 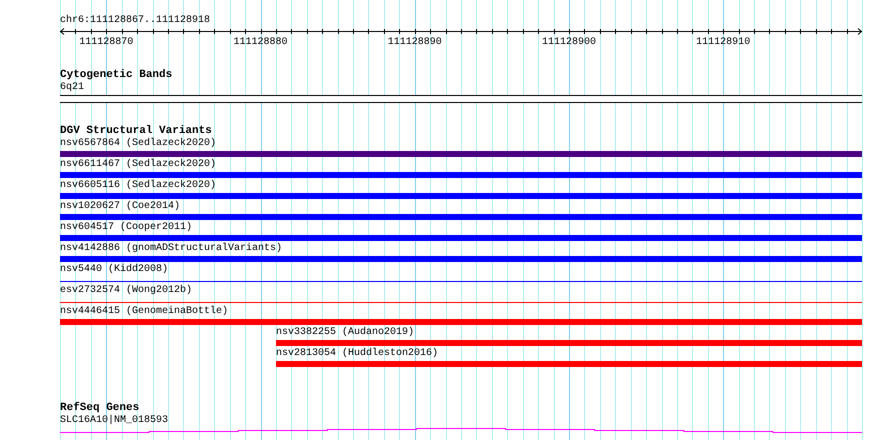 What do you see at coordinates (415, 43) in the screenshot?
I see `tick-label: 111128890` at bounding box center [415, 43].